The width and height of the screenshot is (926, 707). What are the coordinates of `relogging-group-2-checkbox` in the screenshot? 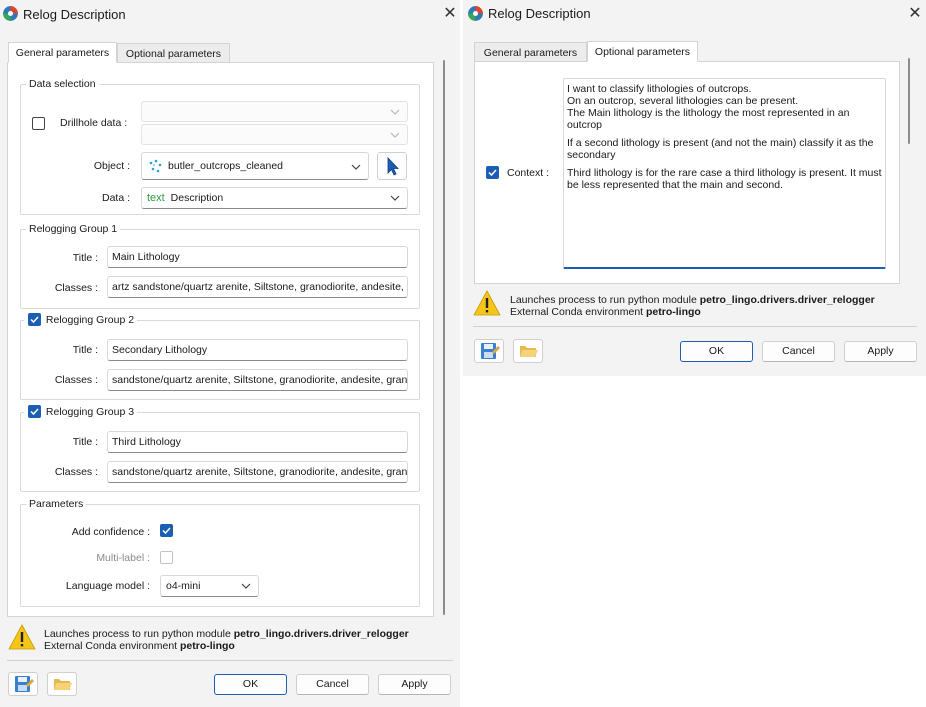 It's located at (34, 319).